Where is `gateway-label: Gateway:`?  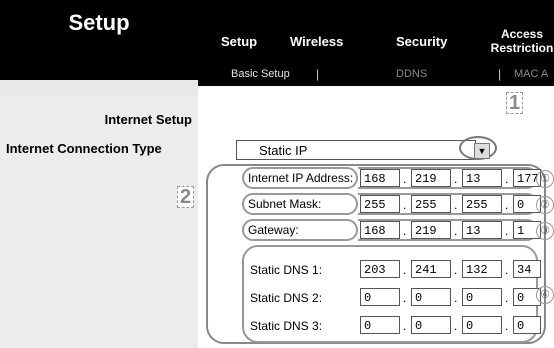
gateway-label: Gateway: is located at coordinates (273, 230).